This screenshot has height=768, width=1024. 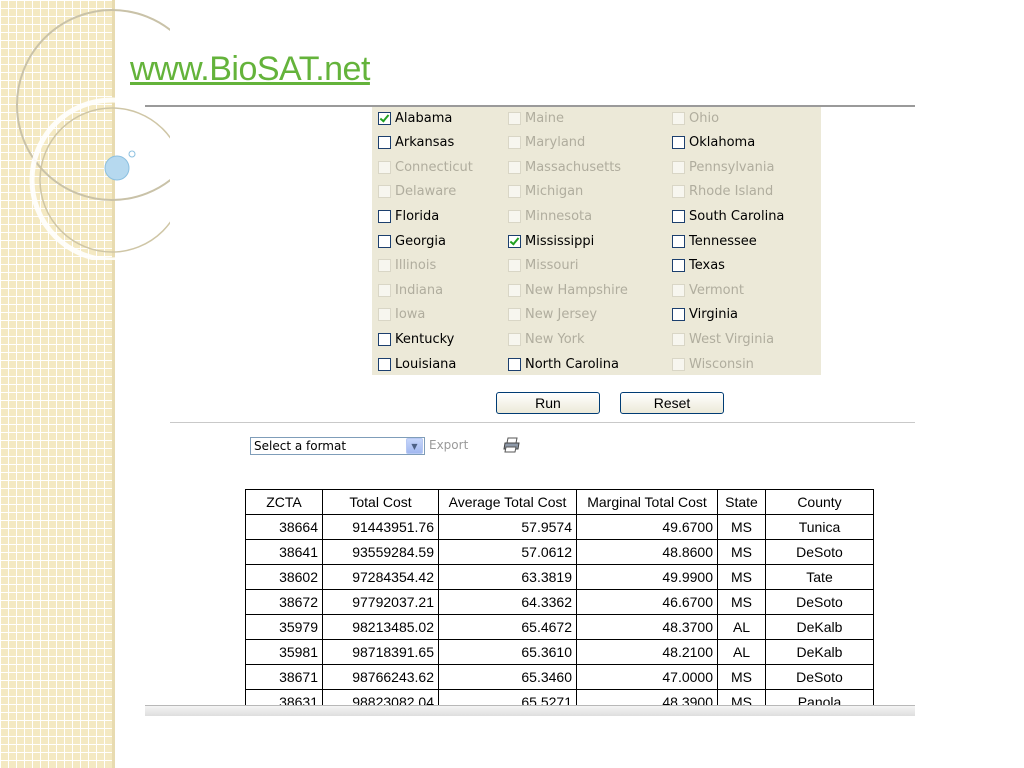 What do you see at coordinates (647, 627) in the screenshot?
I see `table-cell: 48.3700` at bounding box center [647, 627].